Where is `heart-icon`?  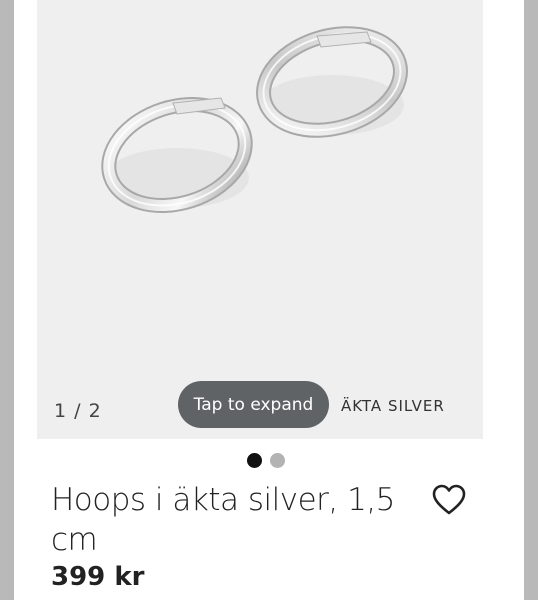 heart-icon is located at coordinates (449, 500).